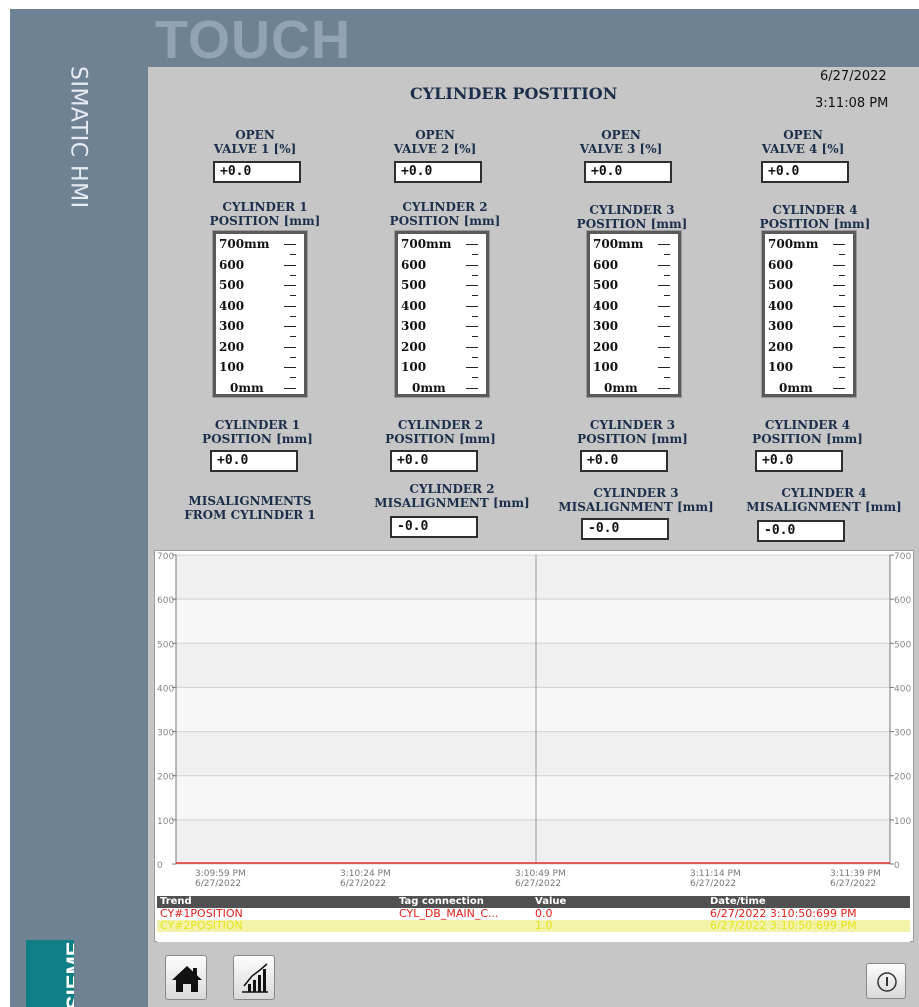 The image size is (919, 1007). Describe the element at coordinates (68, 973) in the screenshot. I see `siemens-logo-text: SIEMENS` at that location.